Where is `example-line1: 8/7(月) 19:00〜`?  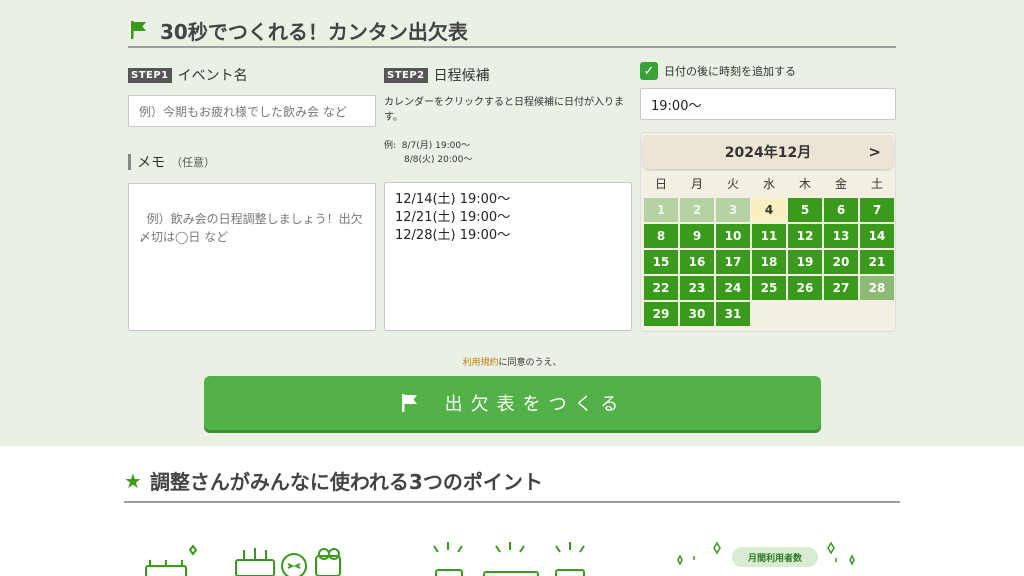 example-line1: 8/7(月) 19:00〜 is located at coordinates (436, 146).